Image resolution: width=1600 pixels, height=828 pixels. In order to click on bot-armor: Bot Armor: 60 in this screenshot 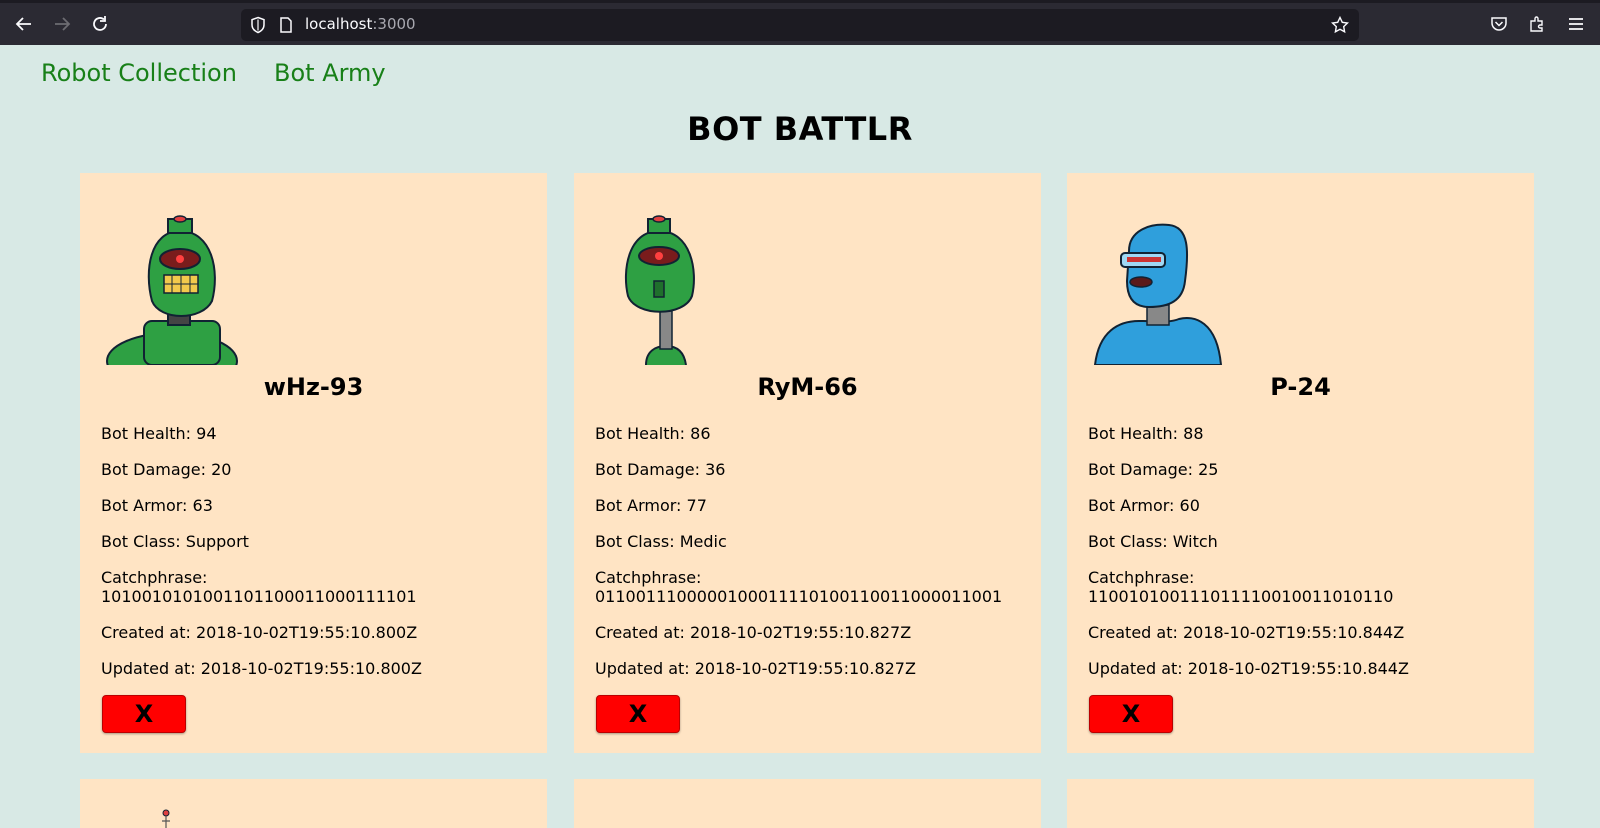, I will do `click(1144, 505)`.